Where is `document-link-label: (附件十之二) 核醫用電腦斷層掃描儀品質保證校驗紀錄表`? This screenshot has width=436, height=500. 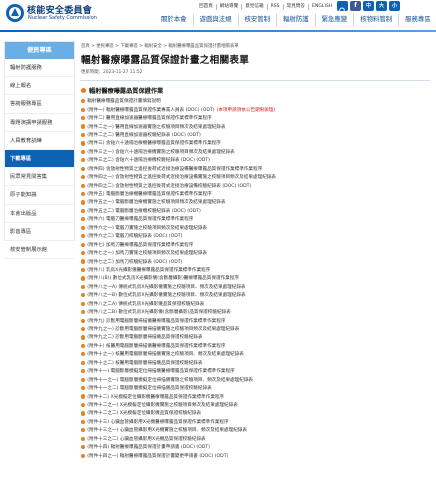
document-link-label: (附件十之二) 核醫用電腦斷層掃描儀品質保證校驗紀錄表 is located at coordinates (144, 363).